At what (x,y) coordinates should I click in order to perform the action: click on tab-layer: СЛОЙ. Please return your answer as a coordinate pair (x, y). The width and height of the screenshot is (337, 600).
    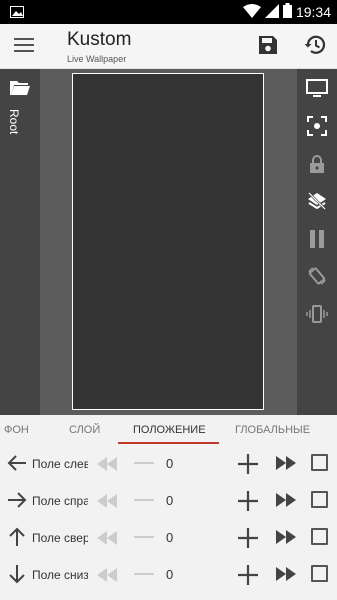
    Looking at the image, I should click on (84, 430).